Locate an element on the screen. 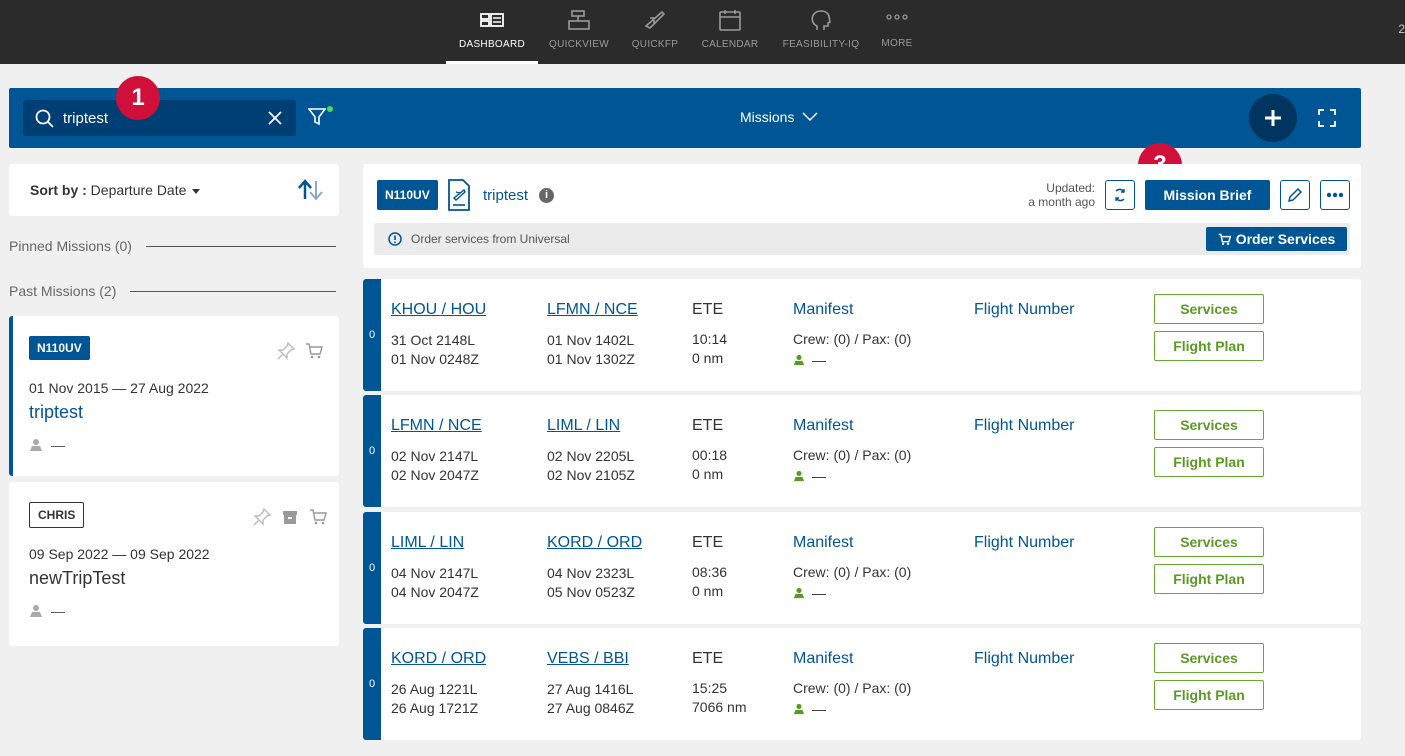  nav-label: FEASIBILITY-IQ is located at coordinates (821, 44).